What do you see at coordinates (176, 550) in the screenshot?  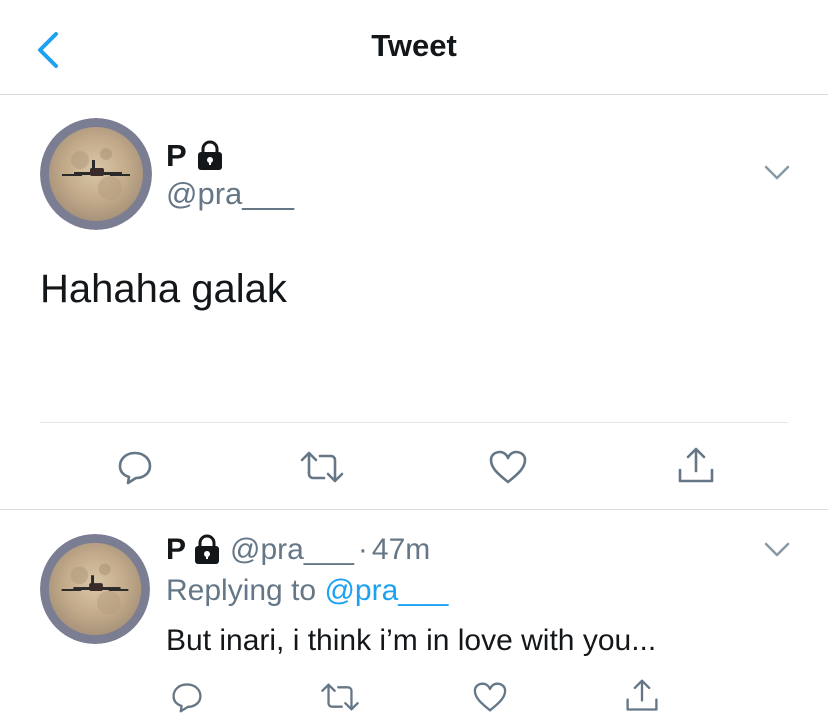 I see `reply-user-name: P` at bounding box center [176, 550].